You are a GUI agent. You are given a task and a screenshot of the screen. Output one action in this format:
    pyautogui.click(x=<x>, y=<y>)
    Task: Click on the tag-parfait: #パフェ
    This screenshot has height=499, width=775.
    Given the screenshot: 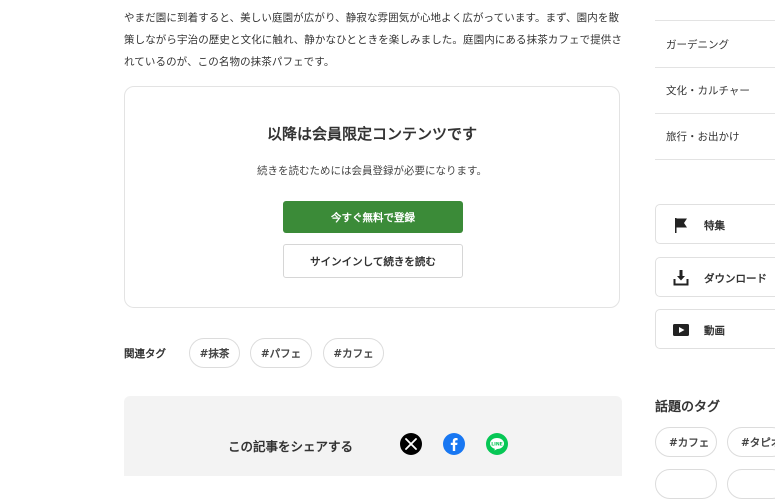 What is the action you would take?
    pyautogui.click(x=281, y=353)
    